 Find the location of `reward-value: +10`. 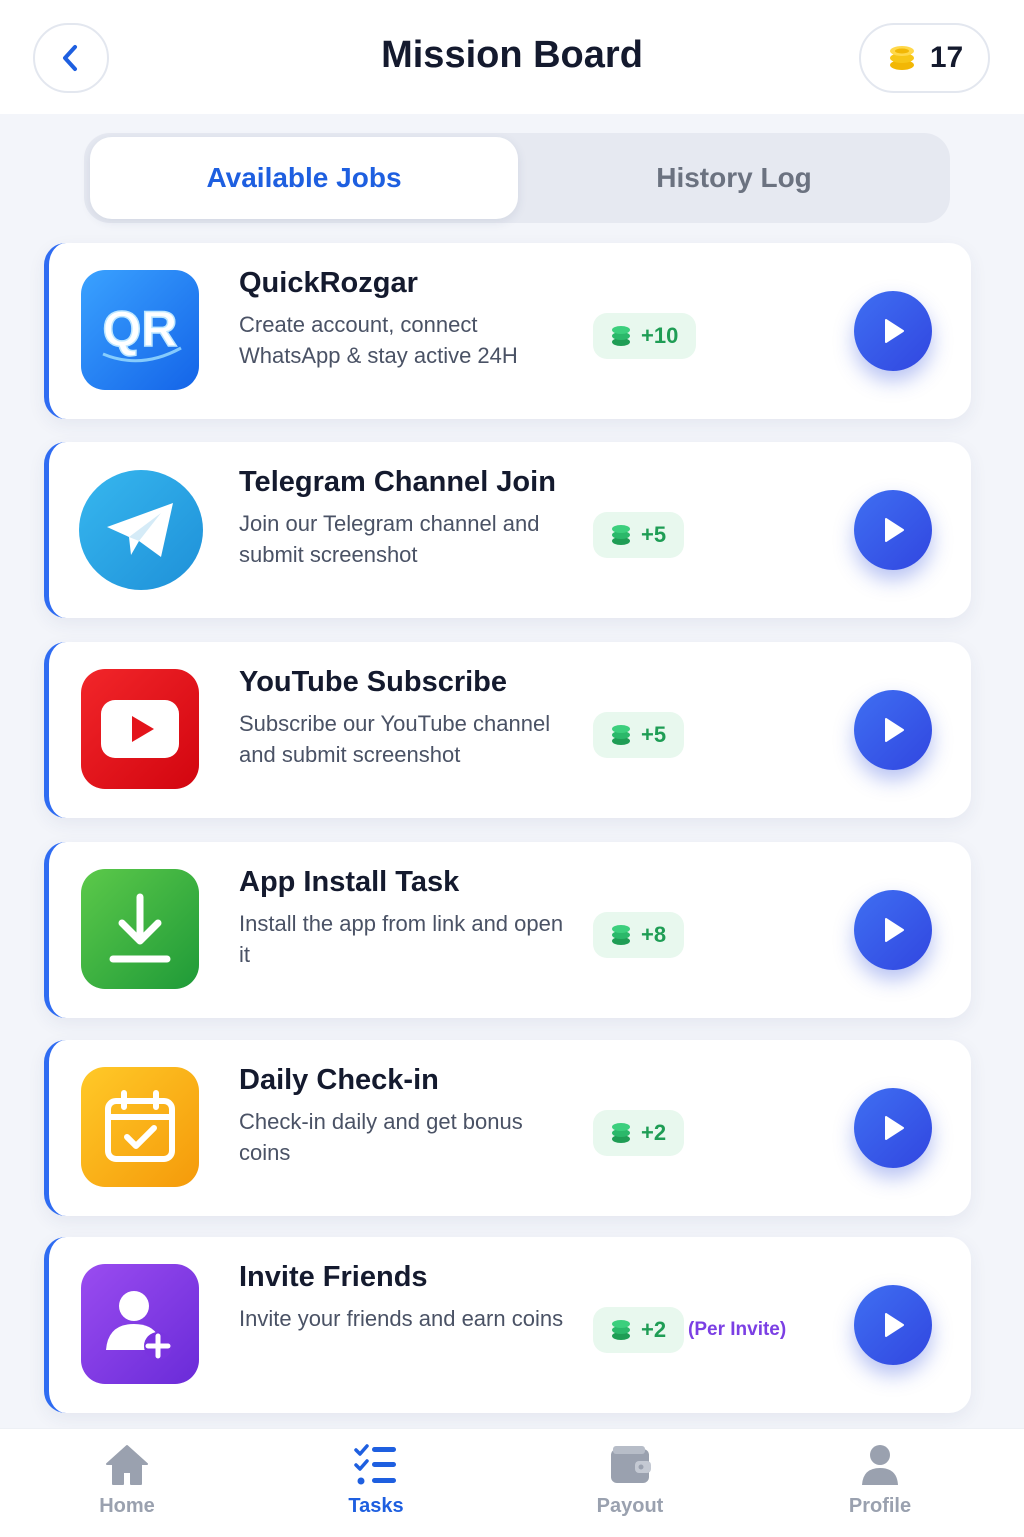

reward-value: +10 is located at coordinates (660, 335).